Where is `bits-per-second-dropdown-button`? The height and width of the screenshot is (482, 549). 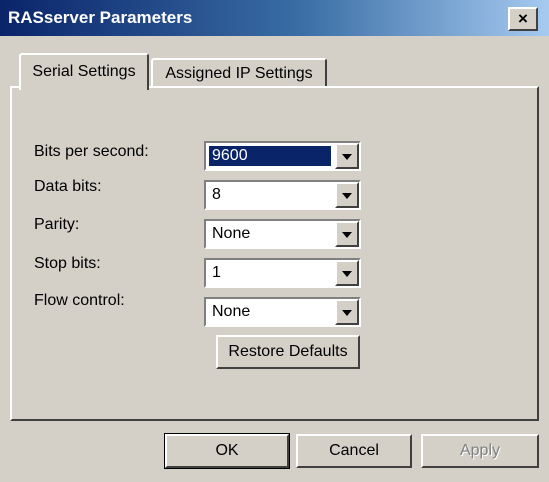 bits-per-second-dropdown-button is located at coordinates (347, 156).